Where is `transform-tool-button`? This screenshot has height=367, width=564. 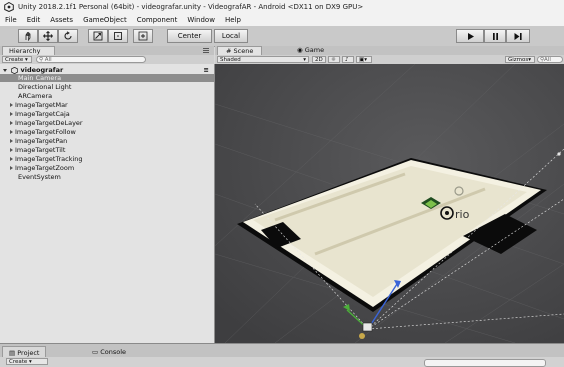 transform-tool-button is located at coordinates (143, 36).